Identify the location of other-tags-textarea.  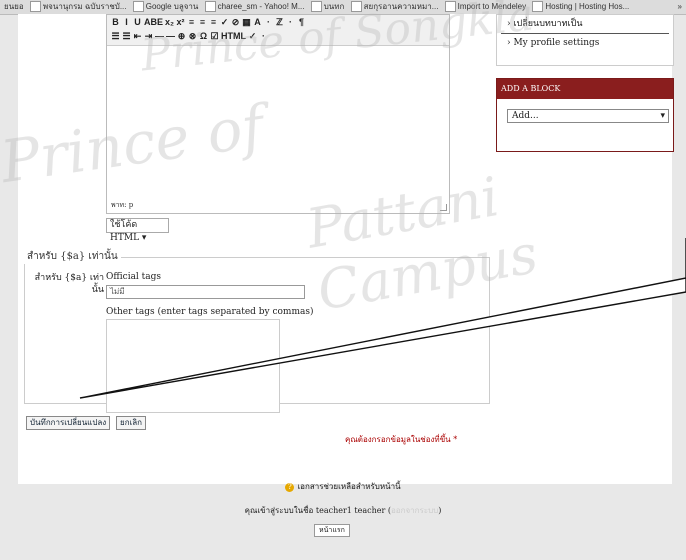
(193, 366).